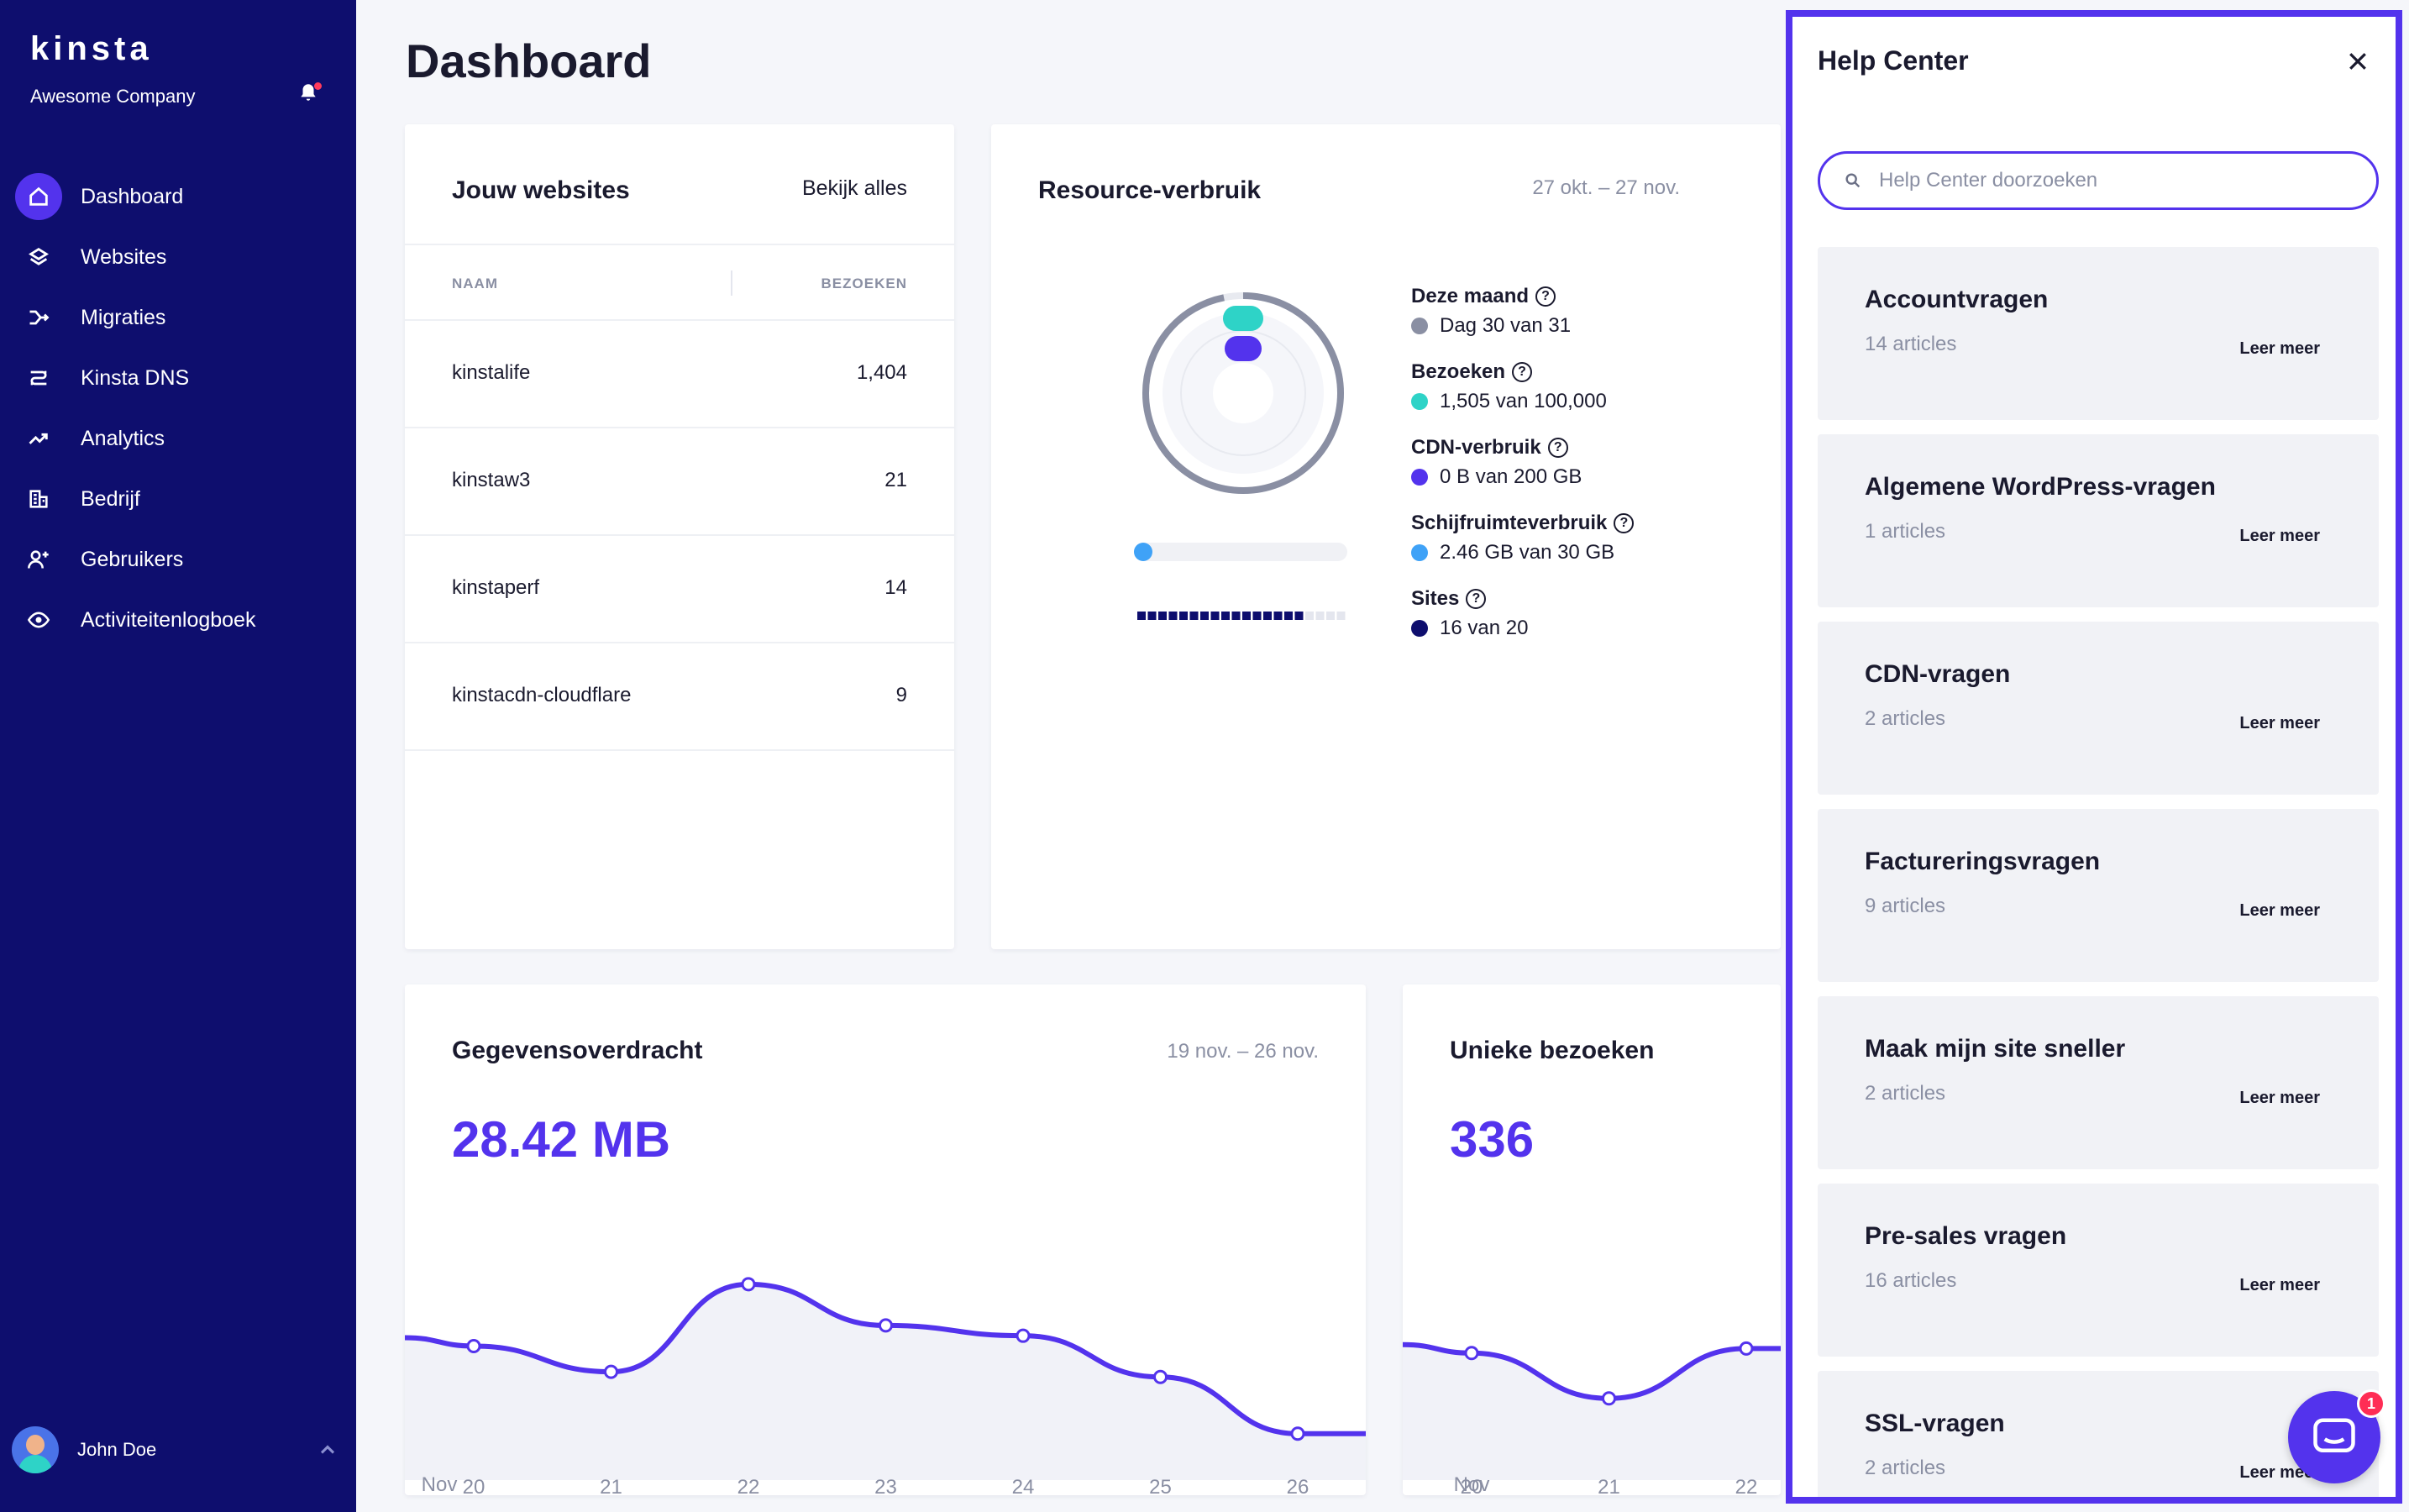 This screenshot has width=2409, height=1512. Describe the element at coordinates (1588, 448) in the screenshot. I see `legend-title-cdn: CDN-verbruik?` at that location.